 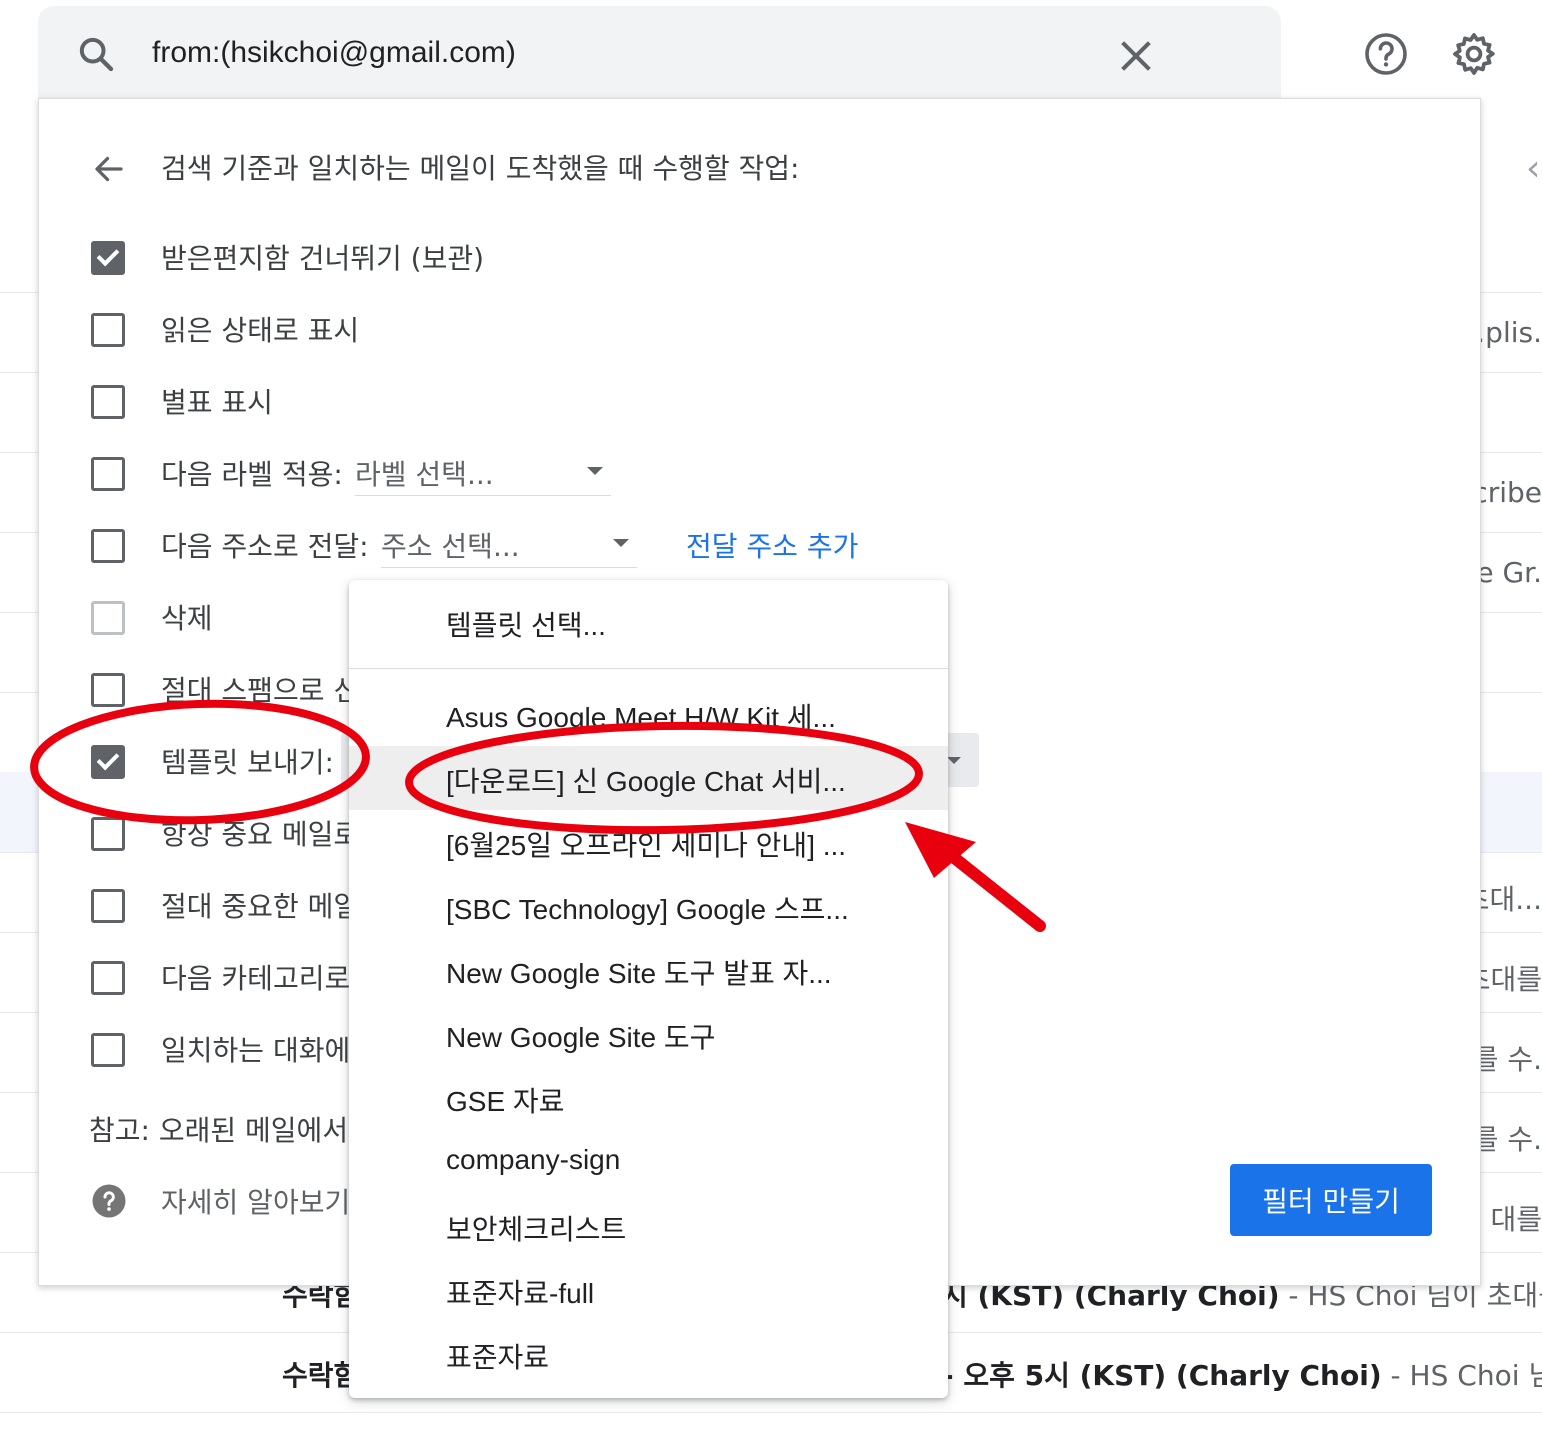 I want to click on option-label: 다음 라벨 적용:, so click(x=252, y=474).